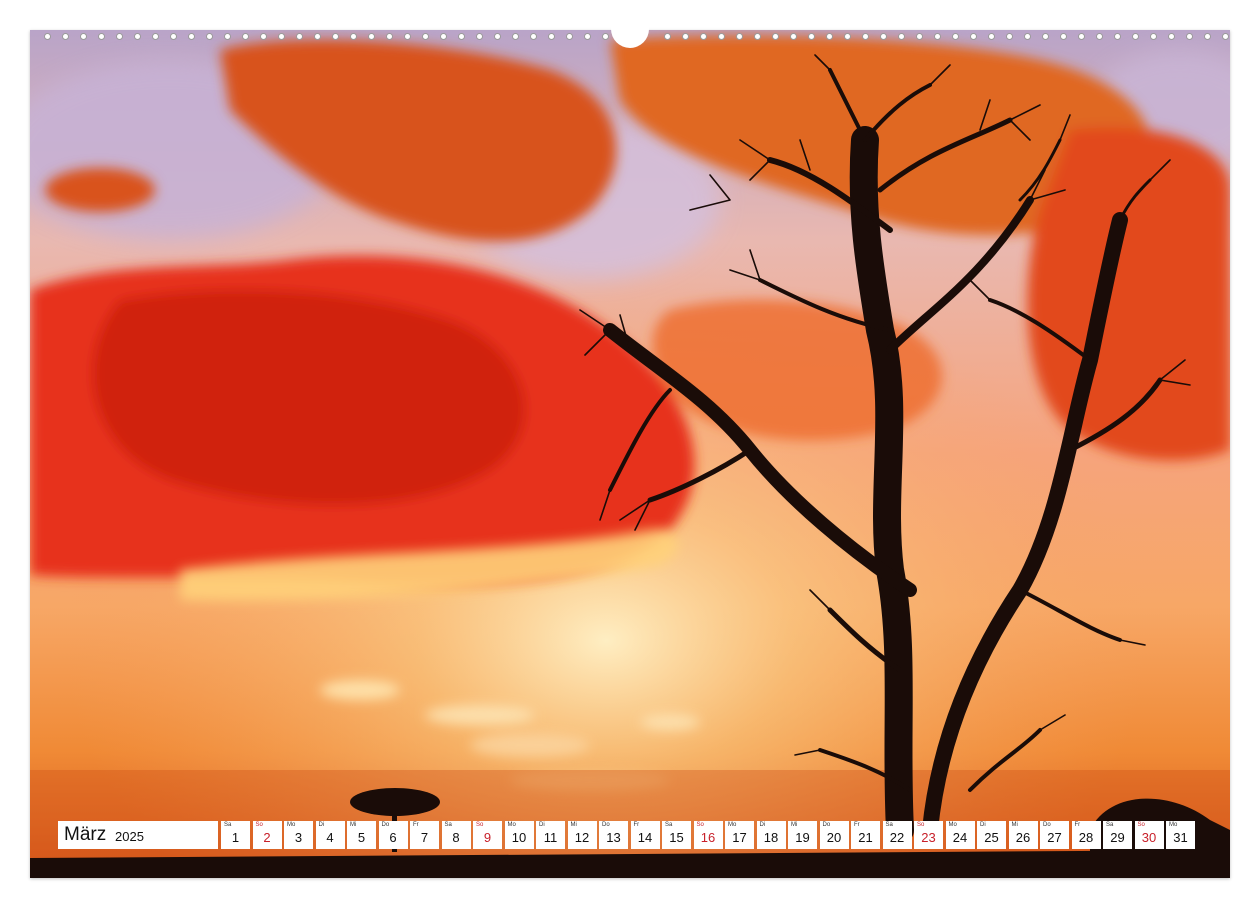  What do you see at coordinates (771, 837) in the screenshot?
I see `day-number: 18` at bounding box center [771, 837].